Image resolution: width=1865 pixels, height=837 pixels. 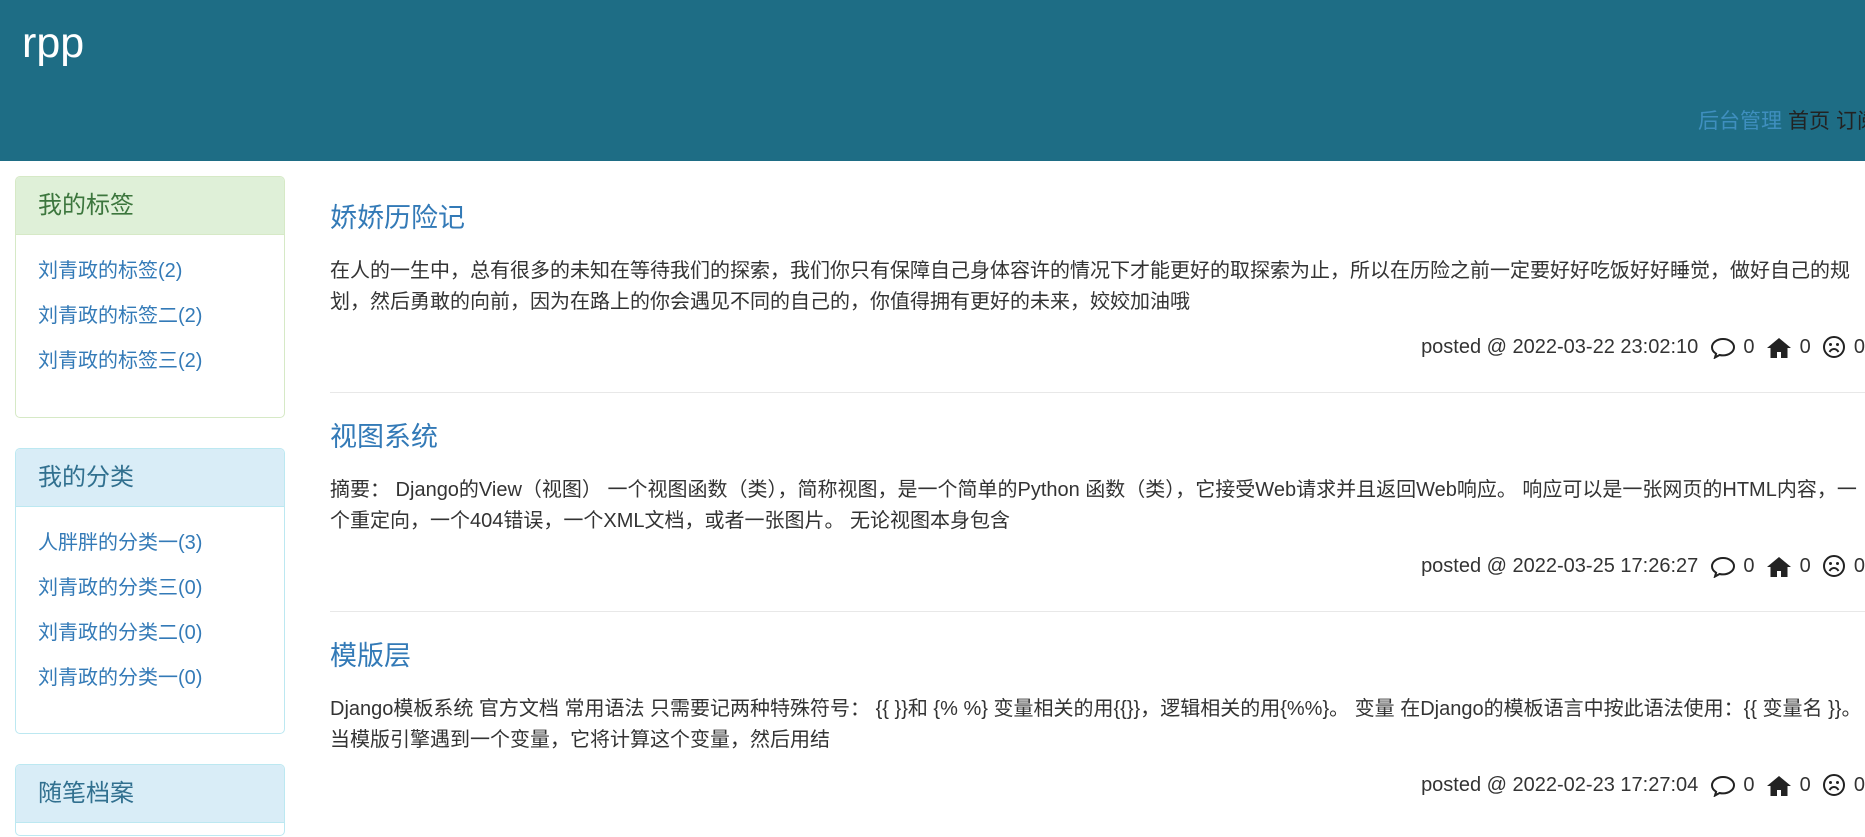 What do you see at coordinates (161, 543) in the screenshot?
I see `category-link: 人胖胖的分类一(3)` at bounding box center [161, 543].